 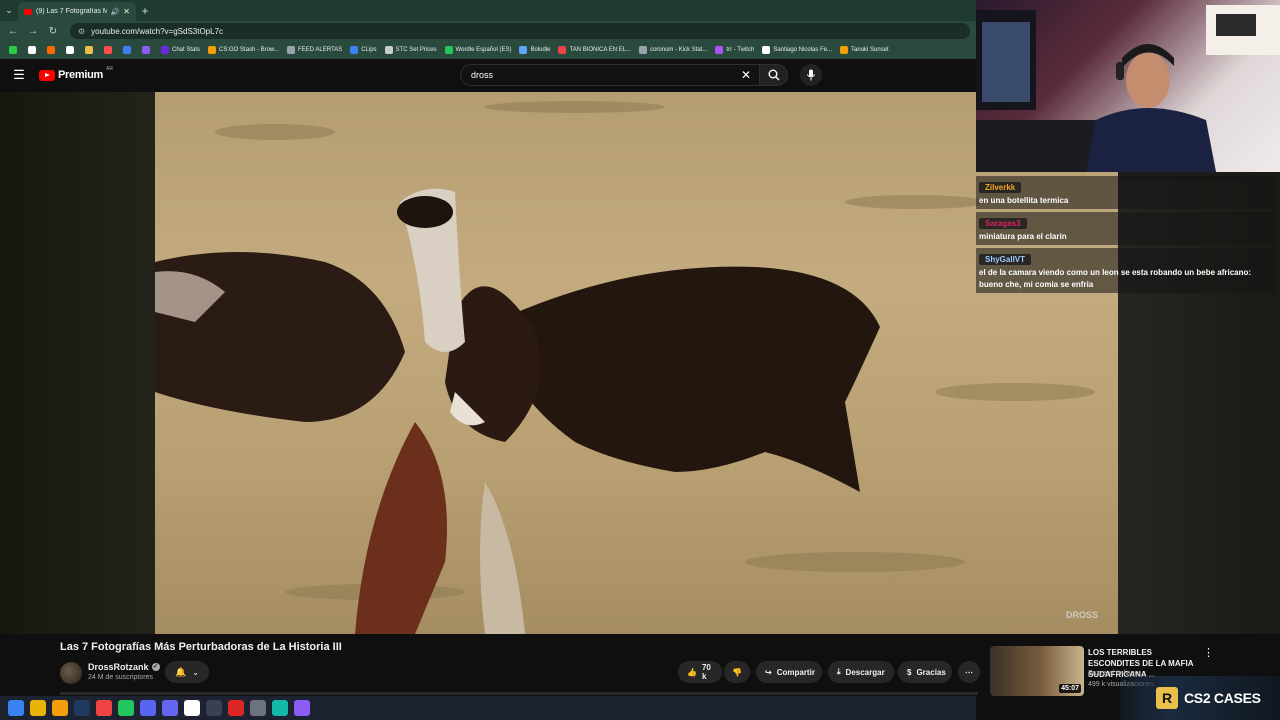 What do you see at coordinates (9, 10) in the screenshot?
I see `tab-search-icon: ⌄` at bounding box center [9, 10].